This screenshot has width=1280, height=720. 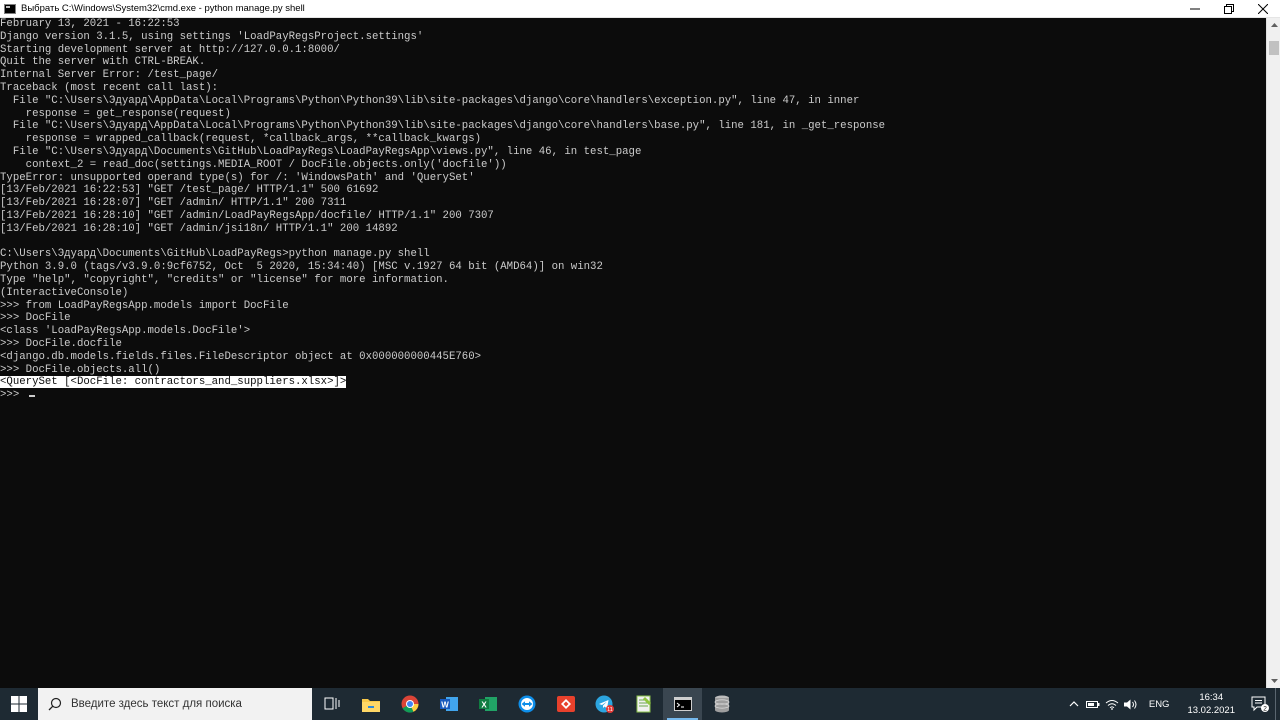 I want to click on task-view-icon, so click(x=331, y=703).